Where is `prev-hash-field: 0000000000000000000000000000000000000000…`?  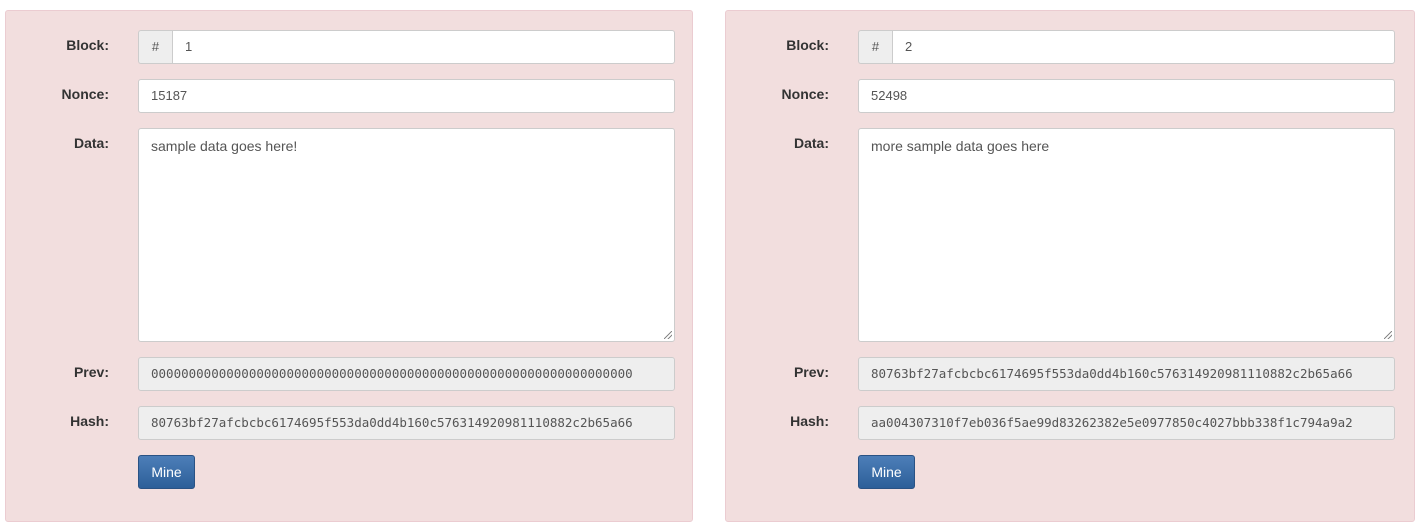
prev-hash-field: 0000000000000000000000000000000000000000… is located at coordinates (406, 374).